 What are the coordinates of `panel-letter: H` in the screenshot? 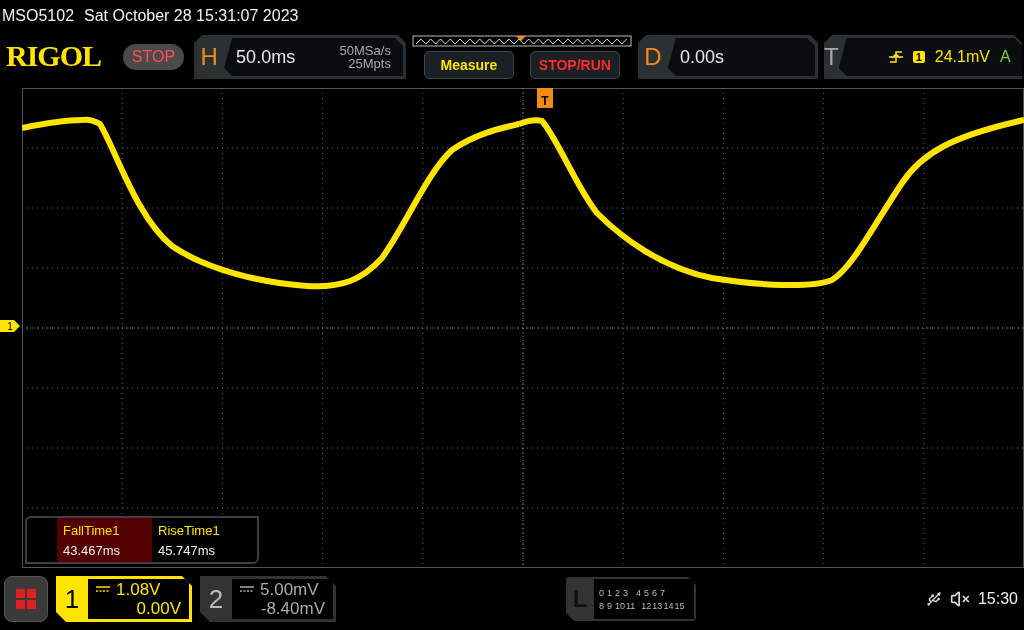 It's located at (209, 57).